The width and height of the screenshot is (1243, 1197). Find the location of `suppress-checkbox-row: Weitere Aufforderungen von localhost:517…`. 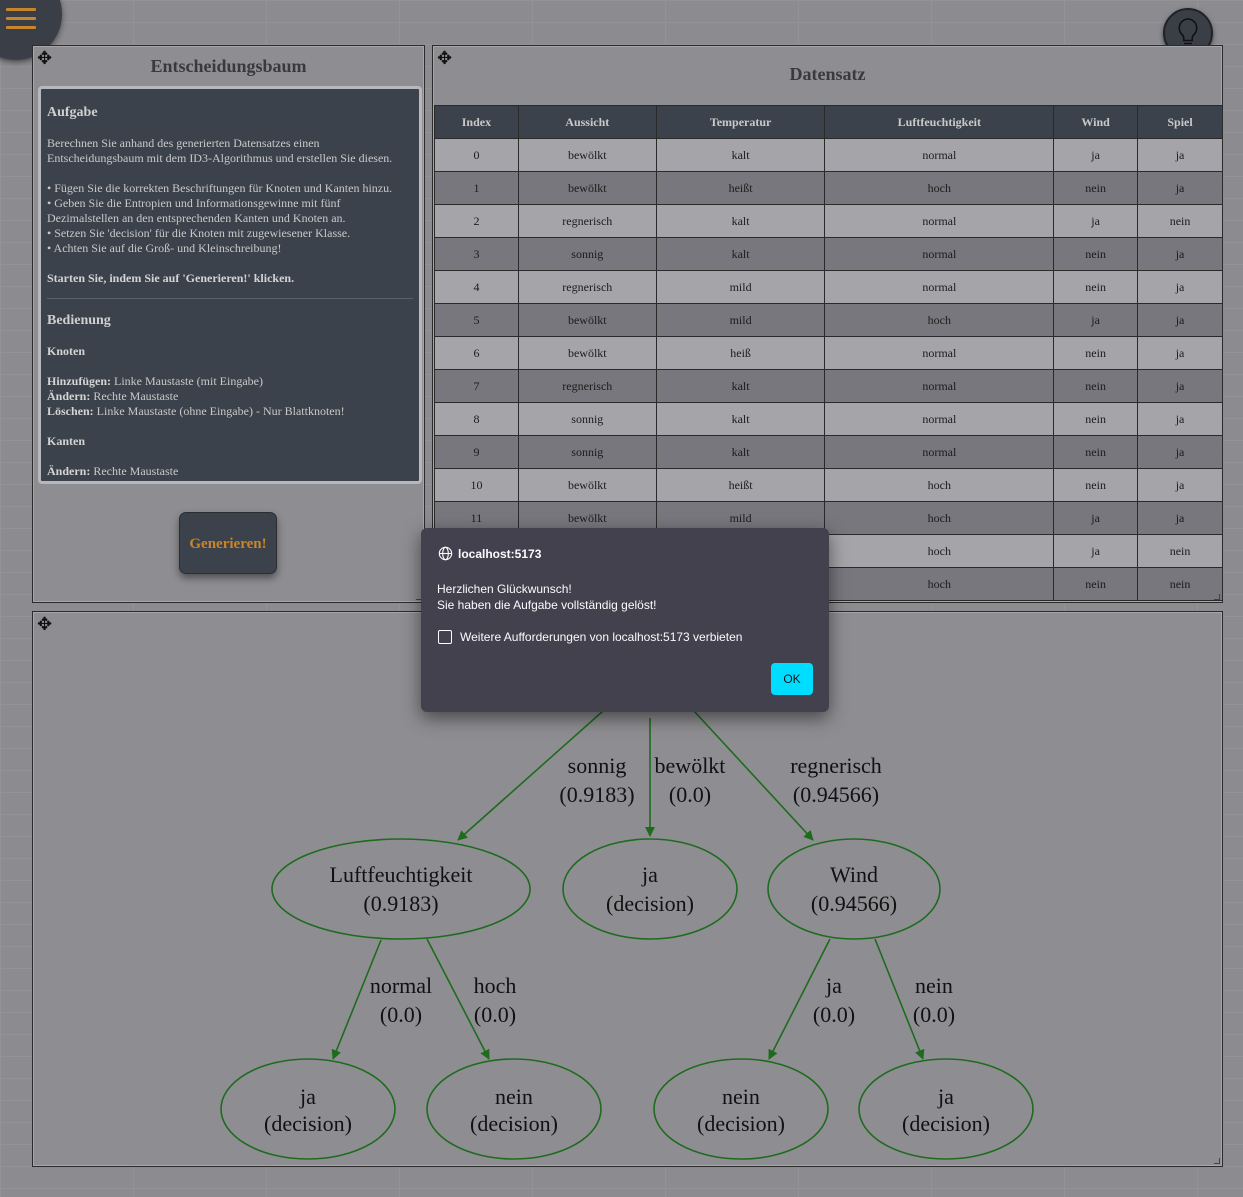

suppress-checkbox-row: Weitere Aufforderungen von localhost:517… is located at coordinates (590, 637).